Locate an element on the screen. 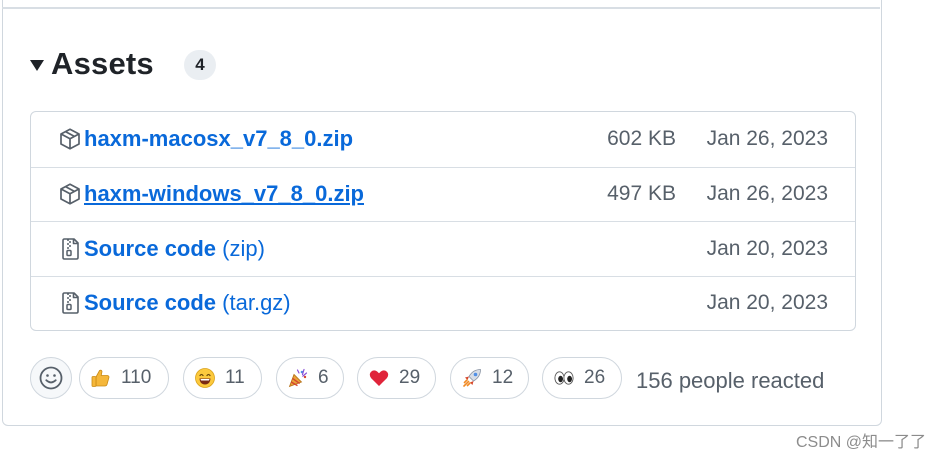 This screenshot has height=457, width=940. reaction-rocket-button: 12 is located at coordinates (489, 378).